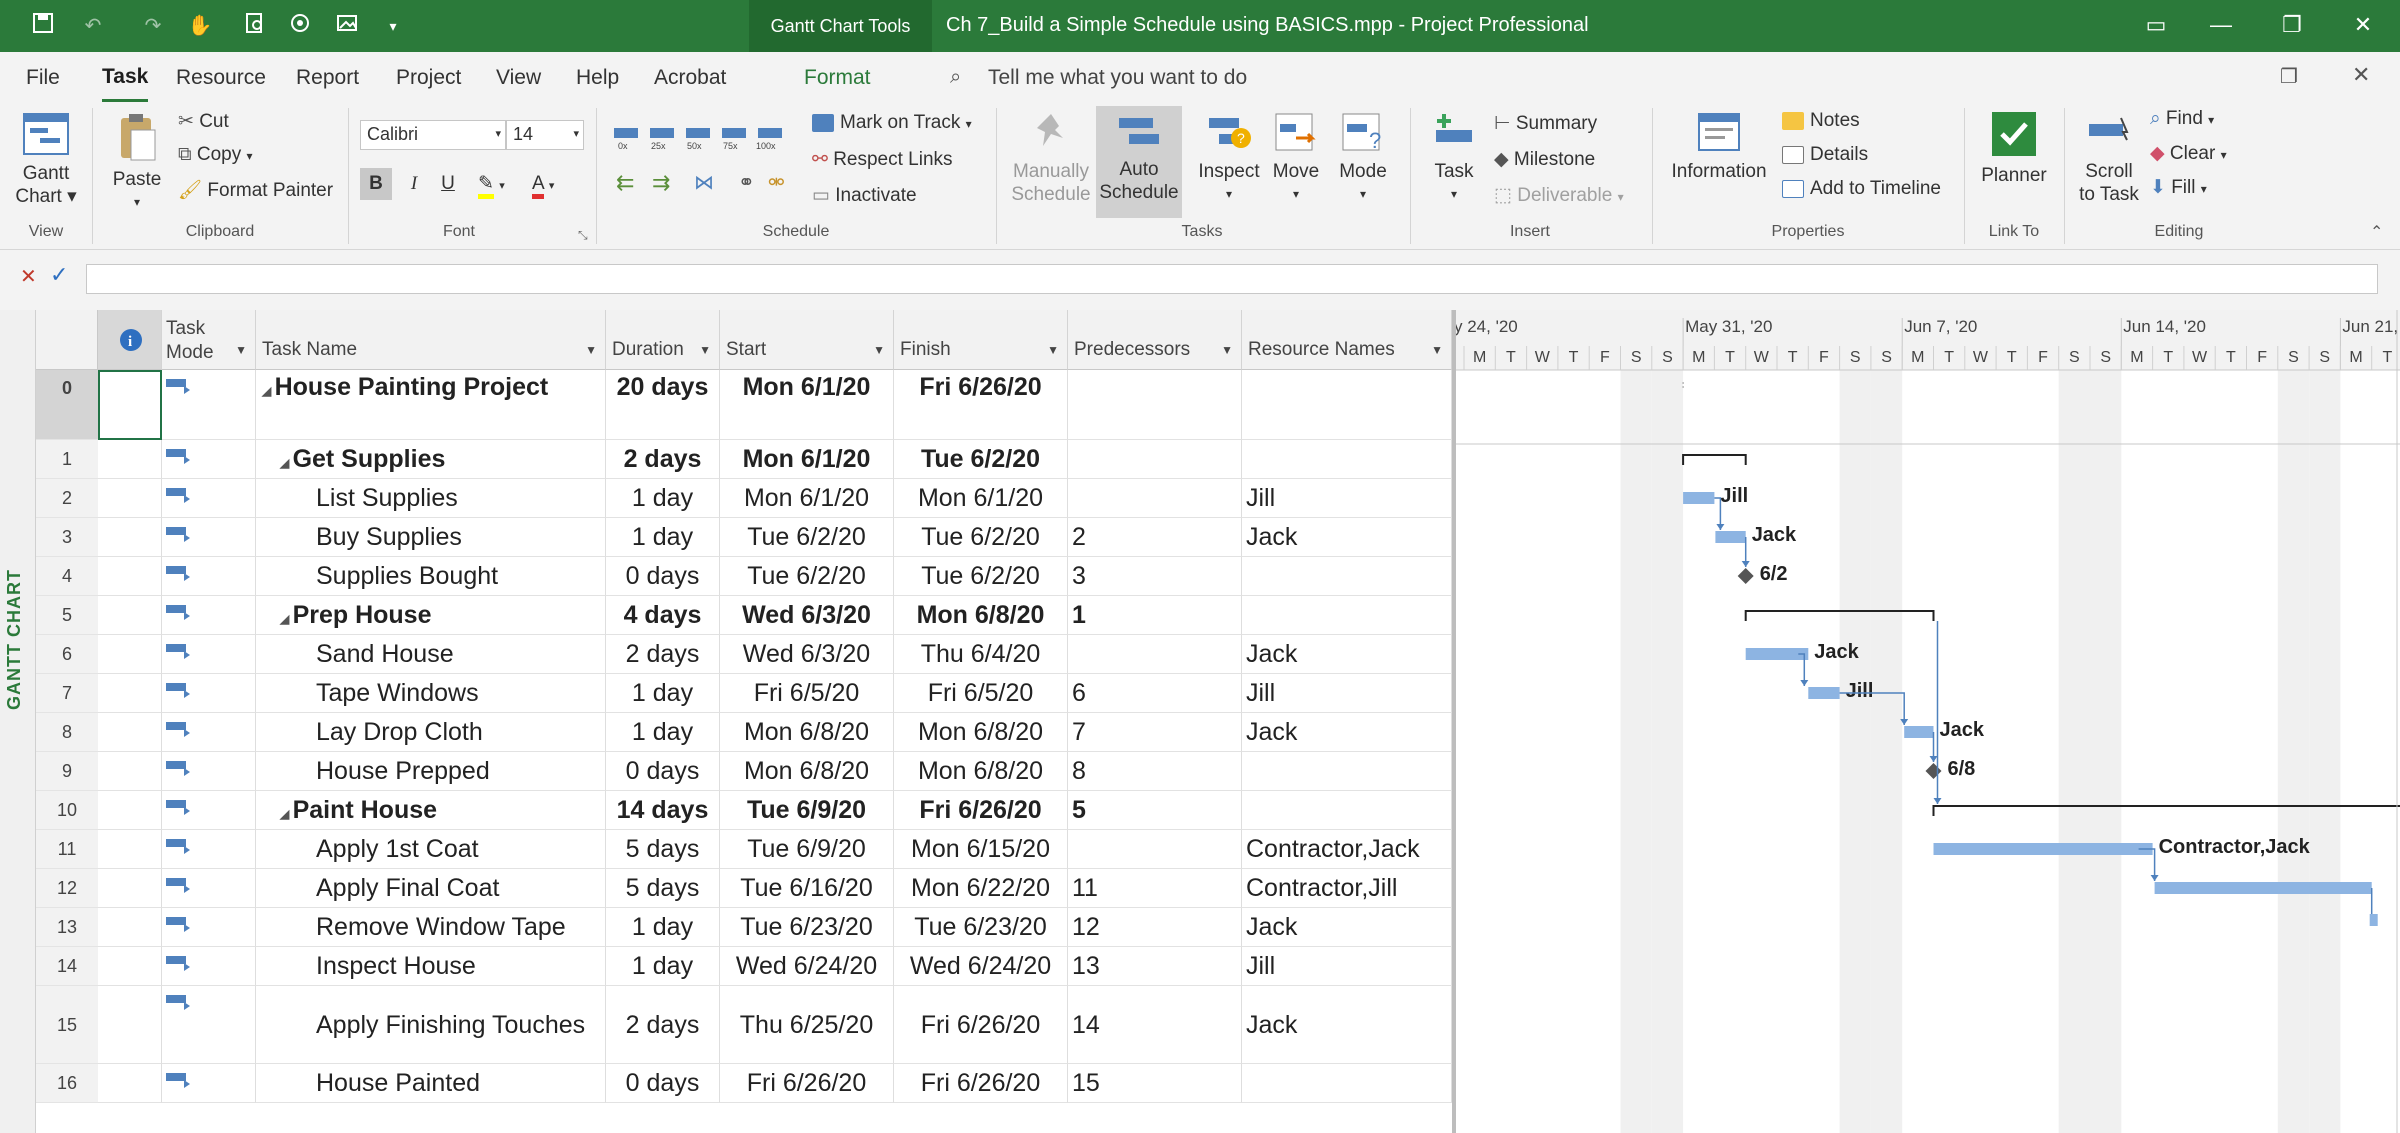 The height and width of the screenshot is (1133, 2400). I want to click on cell-duration: 14 days, so click(663, 810).